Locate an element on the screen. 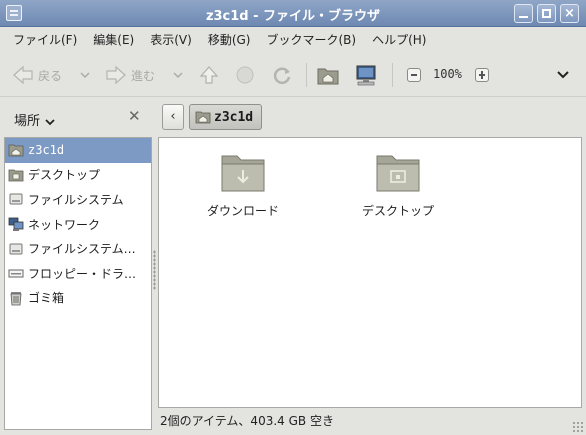  back-label: 戻る is located at coordinates (50, 75).